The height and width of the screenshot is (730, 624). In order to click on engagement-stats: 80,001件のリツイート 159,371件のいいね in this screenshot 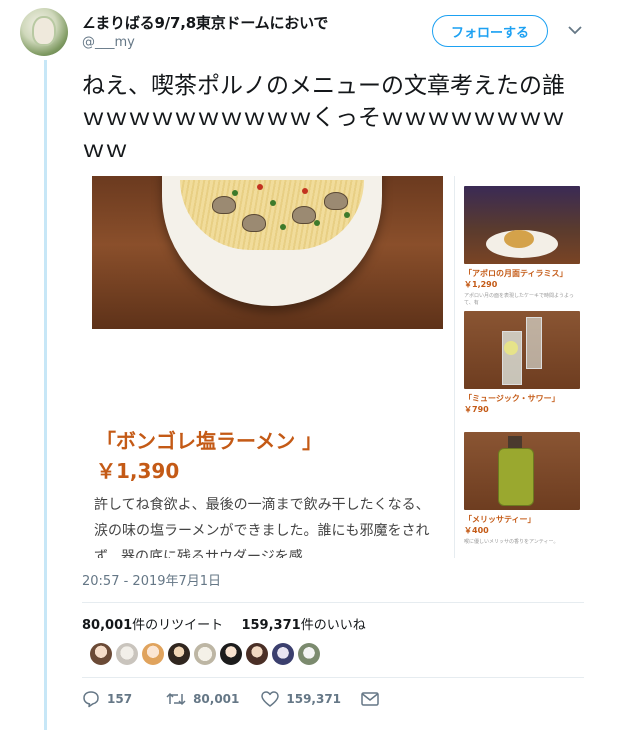, I will do `click(224, 623)`.